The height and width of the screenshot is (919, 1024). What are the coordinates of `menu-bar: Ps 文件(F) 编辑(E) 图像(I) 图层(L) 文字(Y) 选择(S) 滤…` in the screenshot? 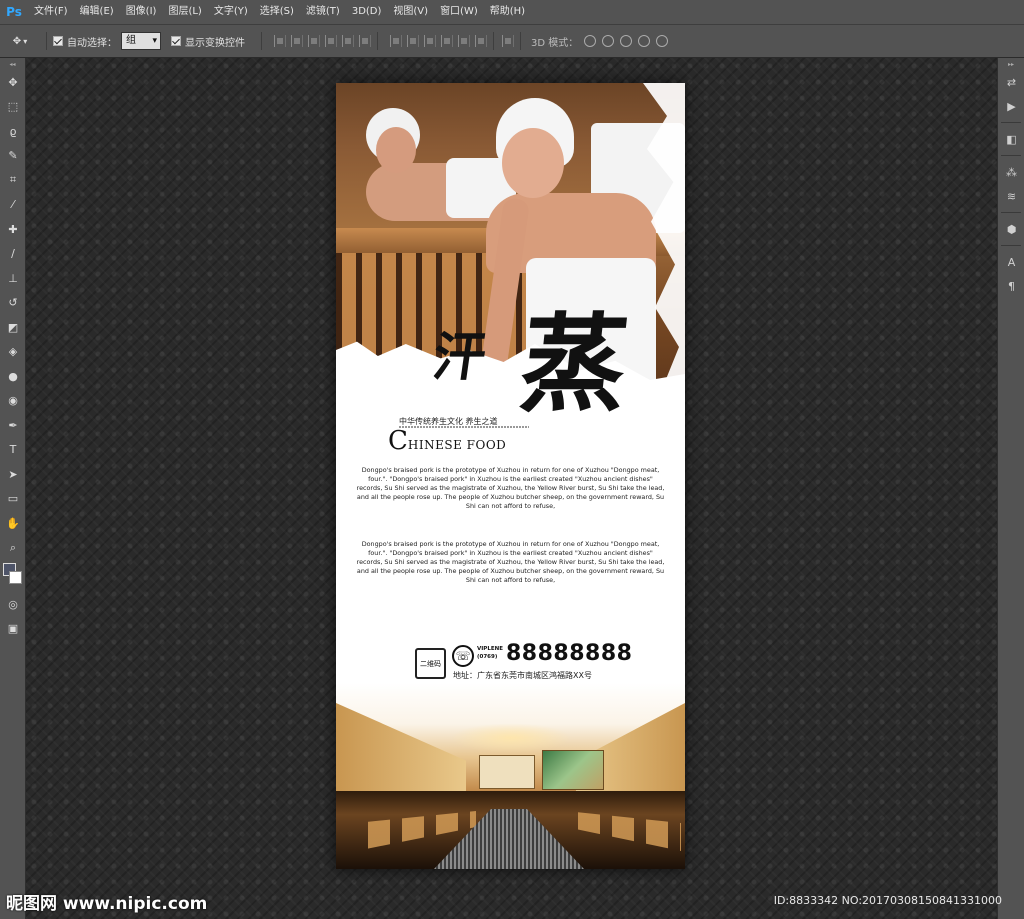 It's located at (512, 12).